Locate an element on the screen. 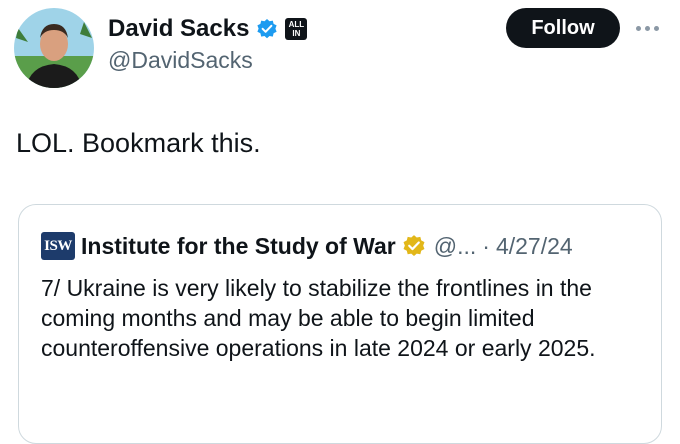 The width and height of the screenshot is (680, 444). author-name-row: David Sacks ALL IN is located at coordinates (208, 29).